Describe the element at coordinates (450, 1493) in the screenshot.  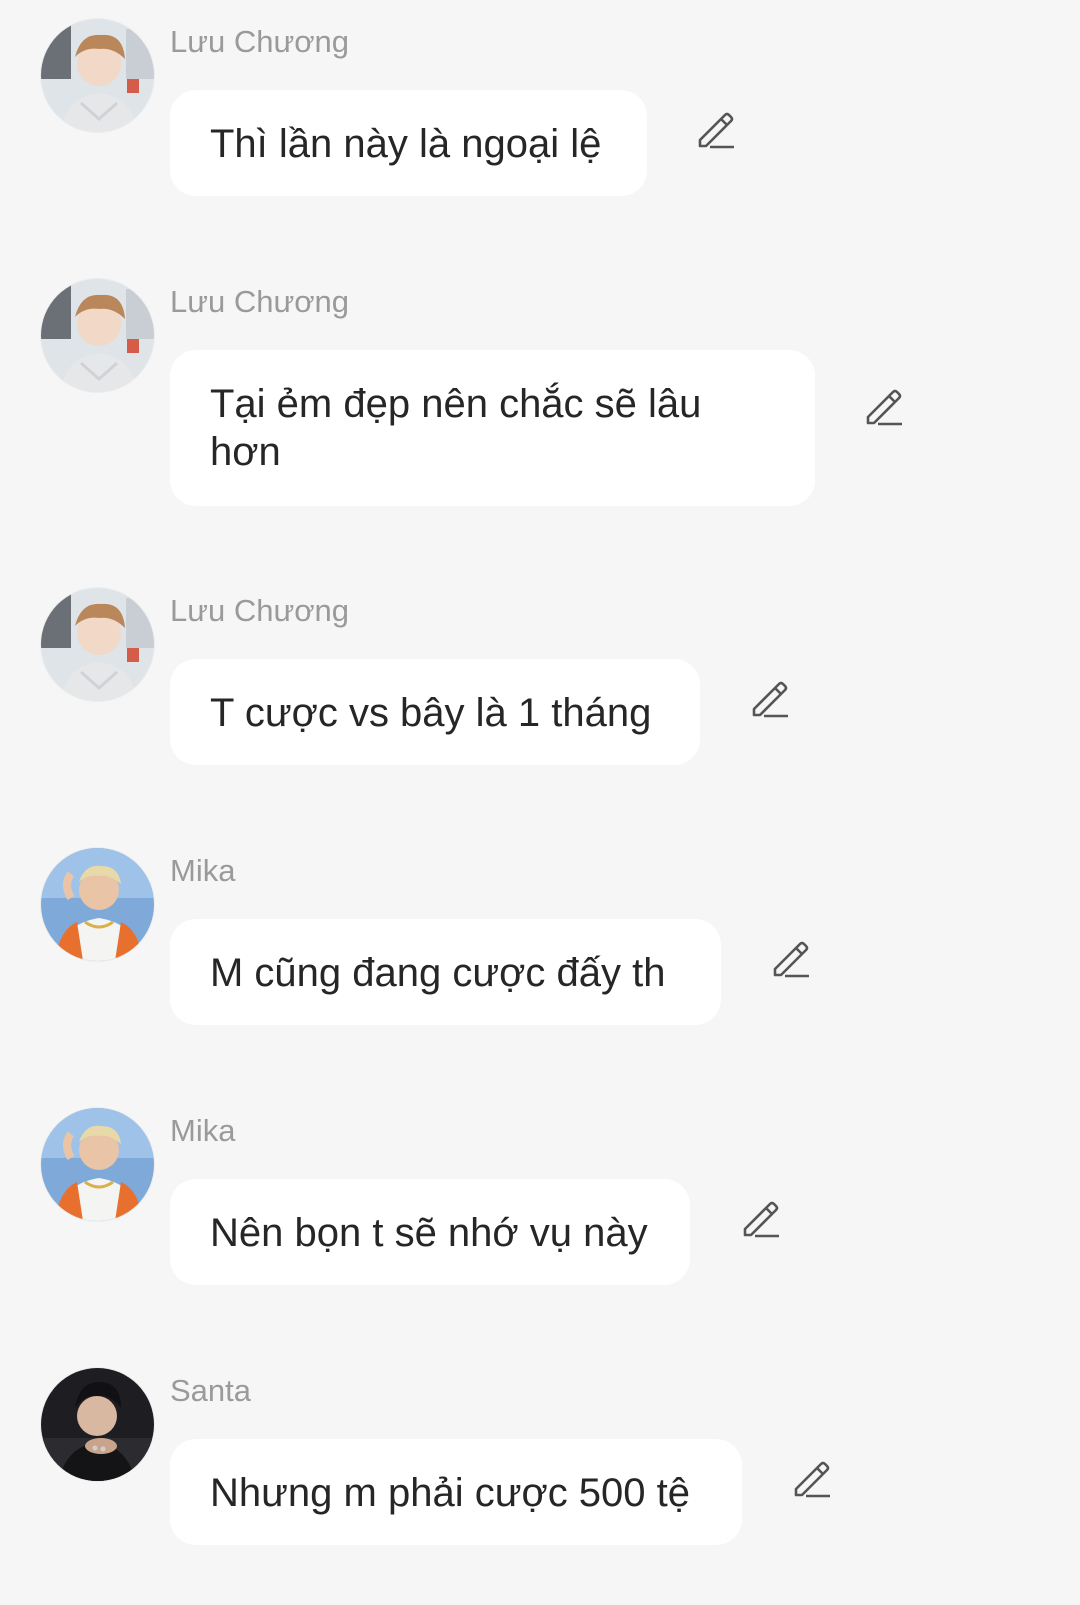
I see `message-text: Nhưng m phải cược 500 tệ` at that location.